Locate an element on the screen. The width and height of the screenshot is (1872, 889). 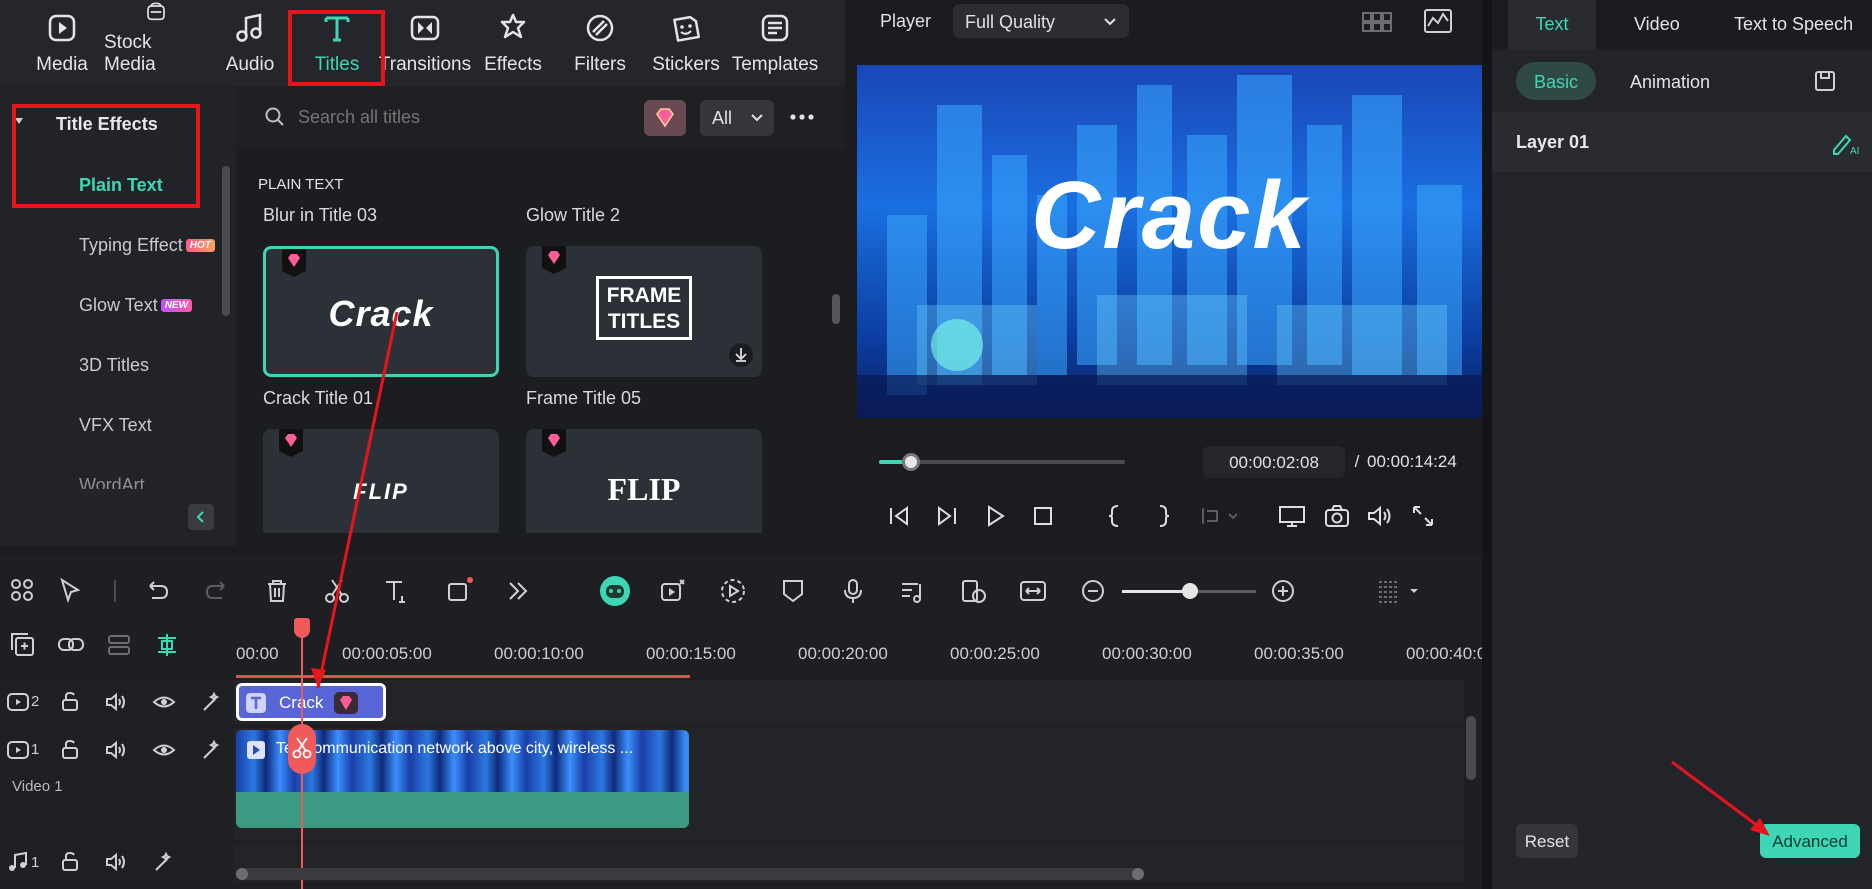
arrow-line-to-clip is located at coordinates (357, 500).